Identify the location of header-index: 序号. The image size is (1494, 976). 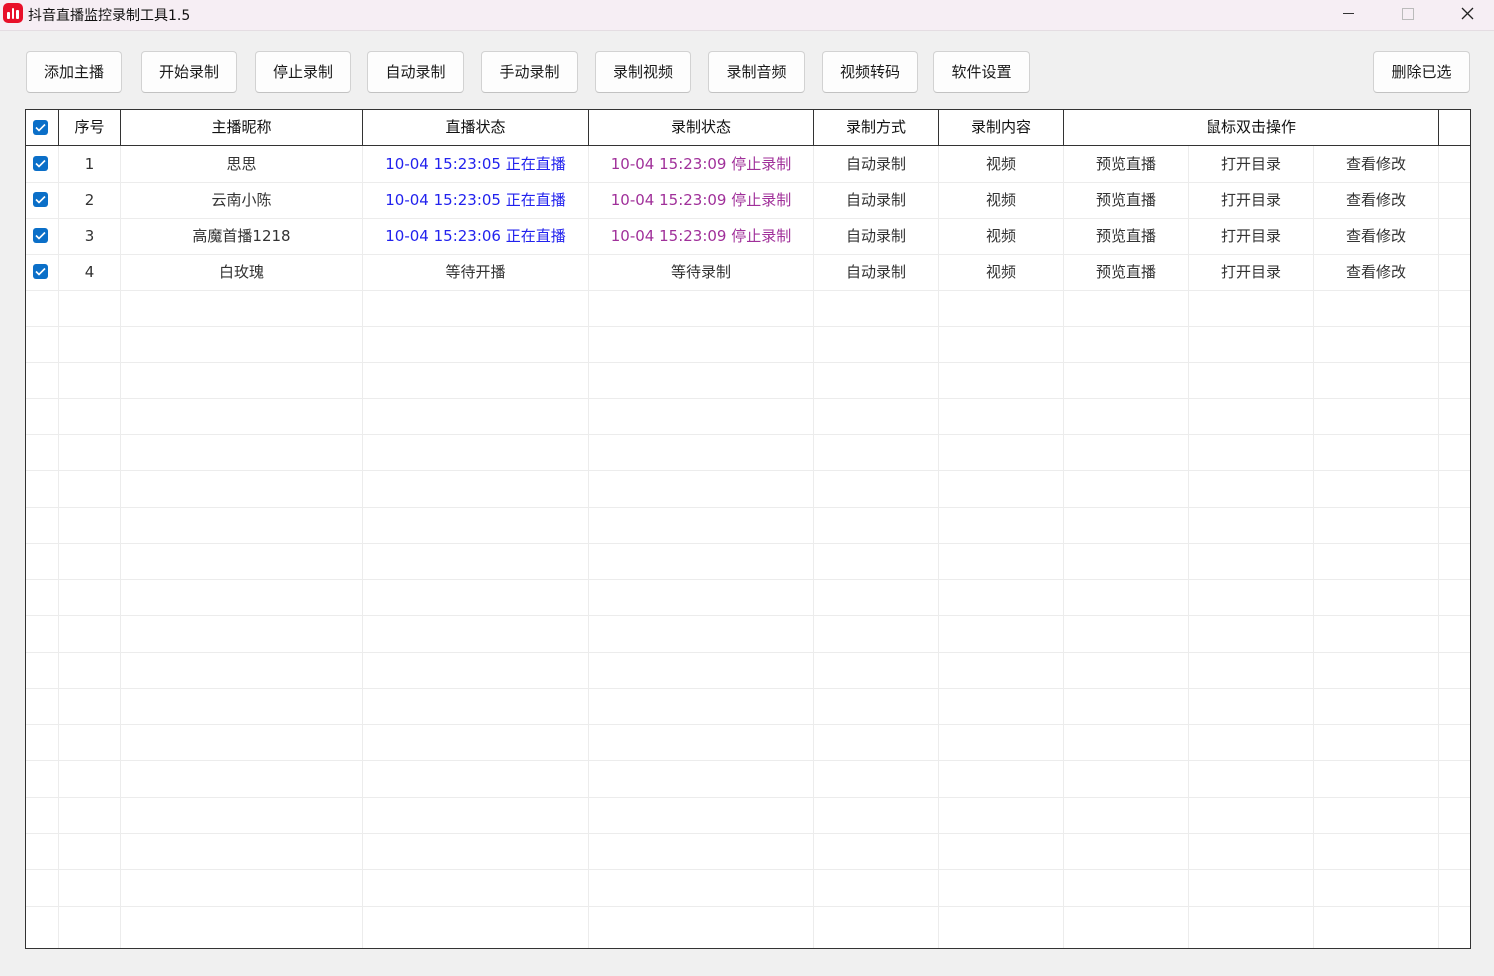
(89, 127).